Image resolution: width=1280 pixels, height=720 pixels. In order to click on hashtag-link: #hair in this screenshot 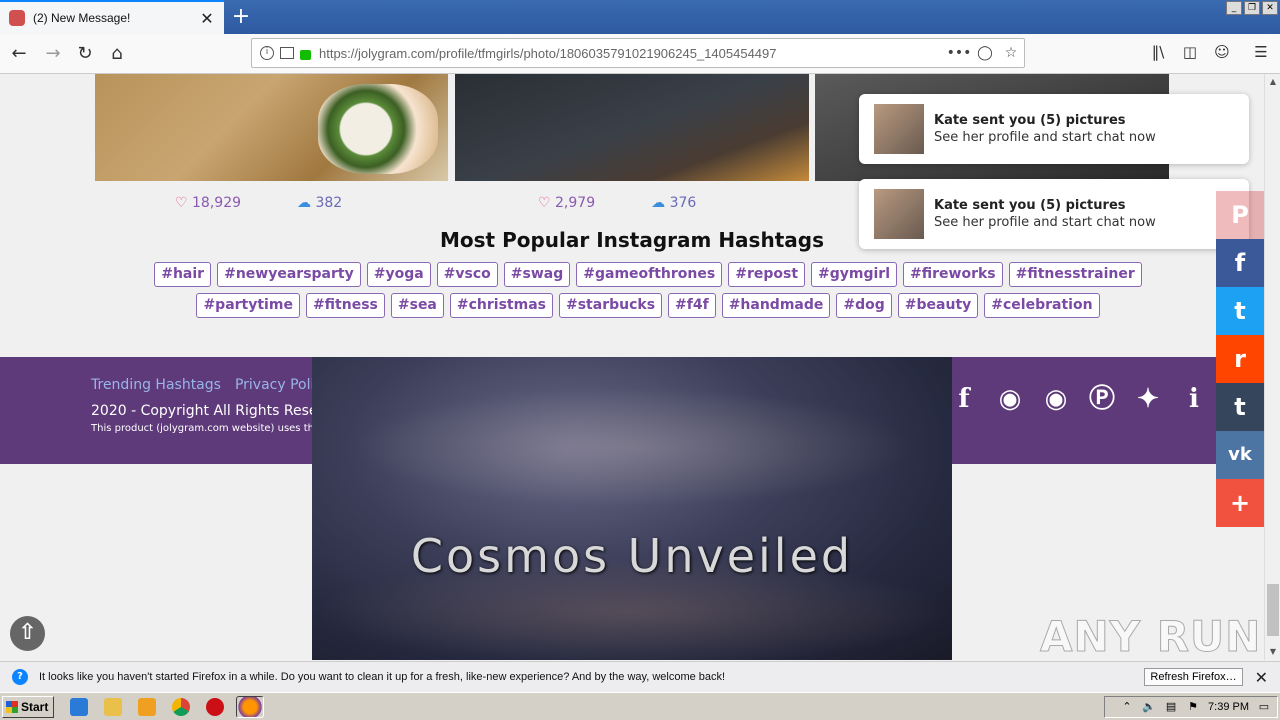, I will do `click(183, 274)`.